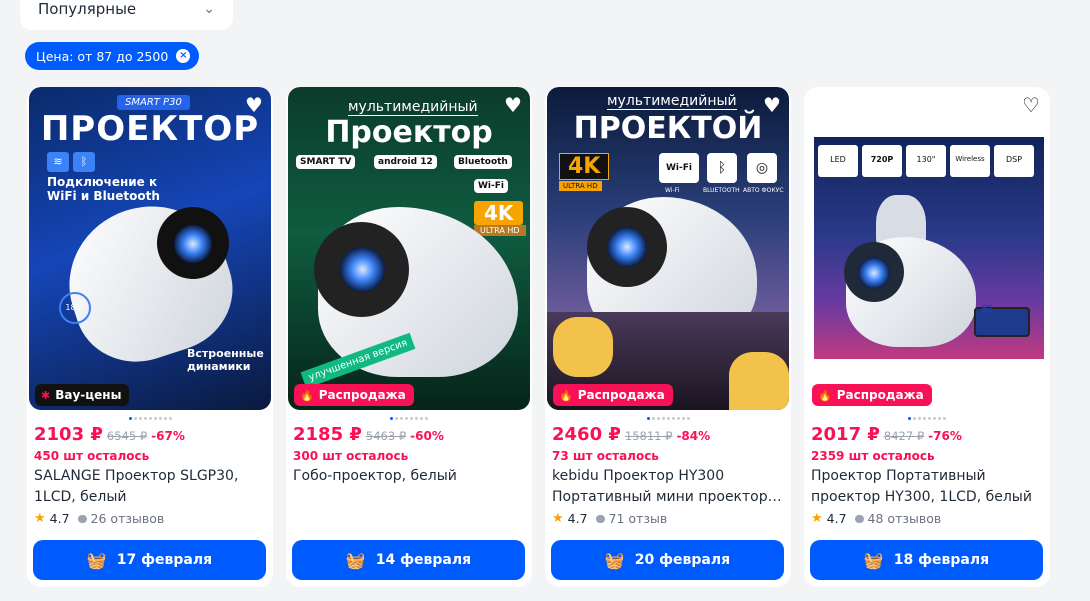  What do you see at coordinates (904, 518) in the screenshot?
I see `reviews-count: 48 отзывов` at bounding box center [904, 518].